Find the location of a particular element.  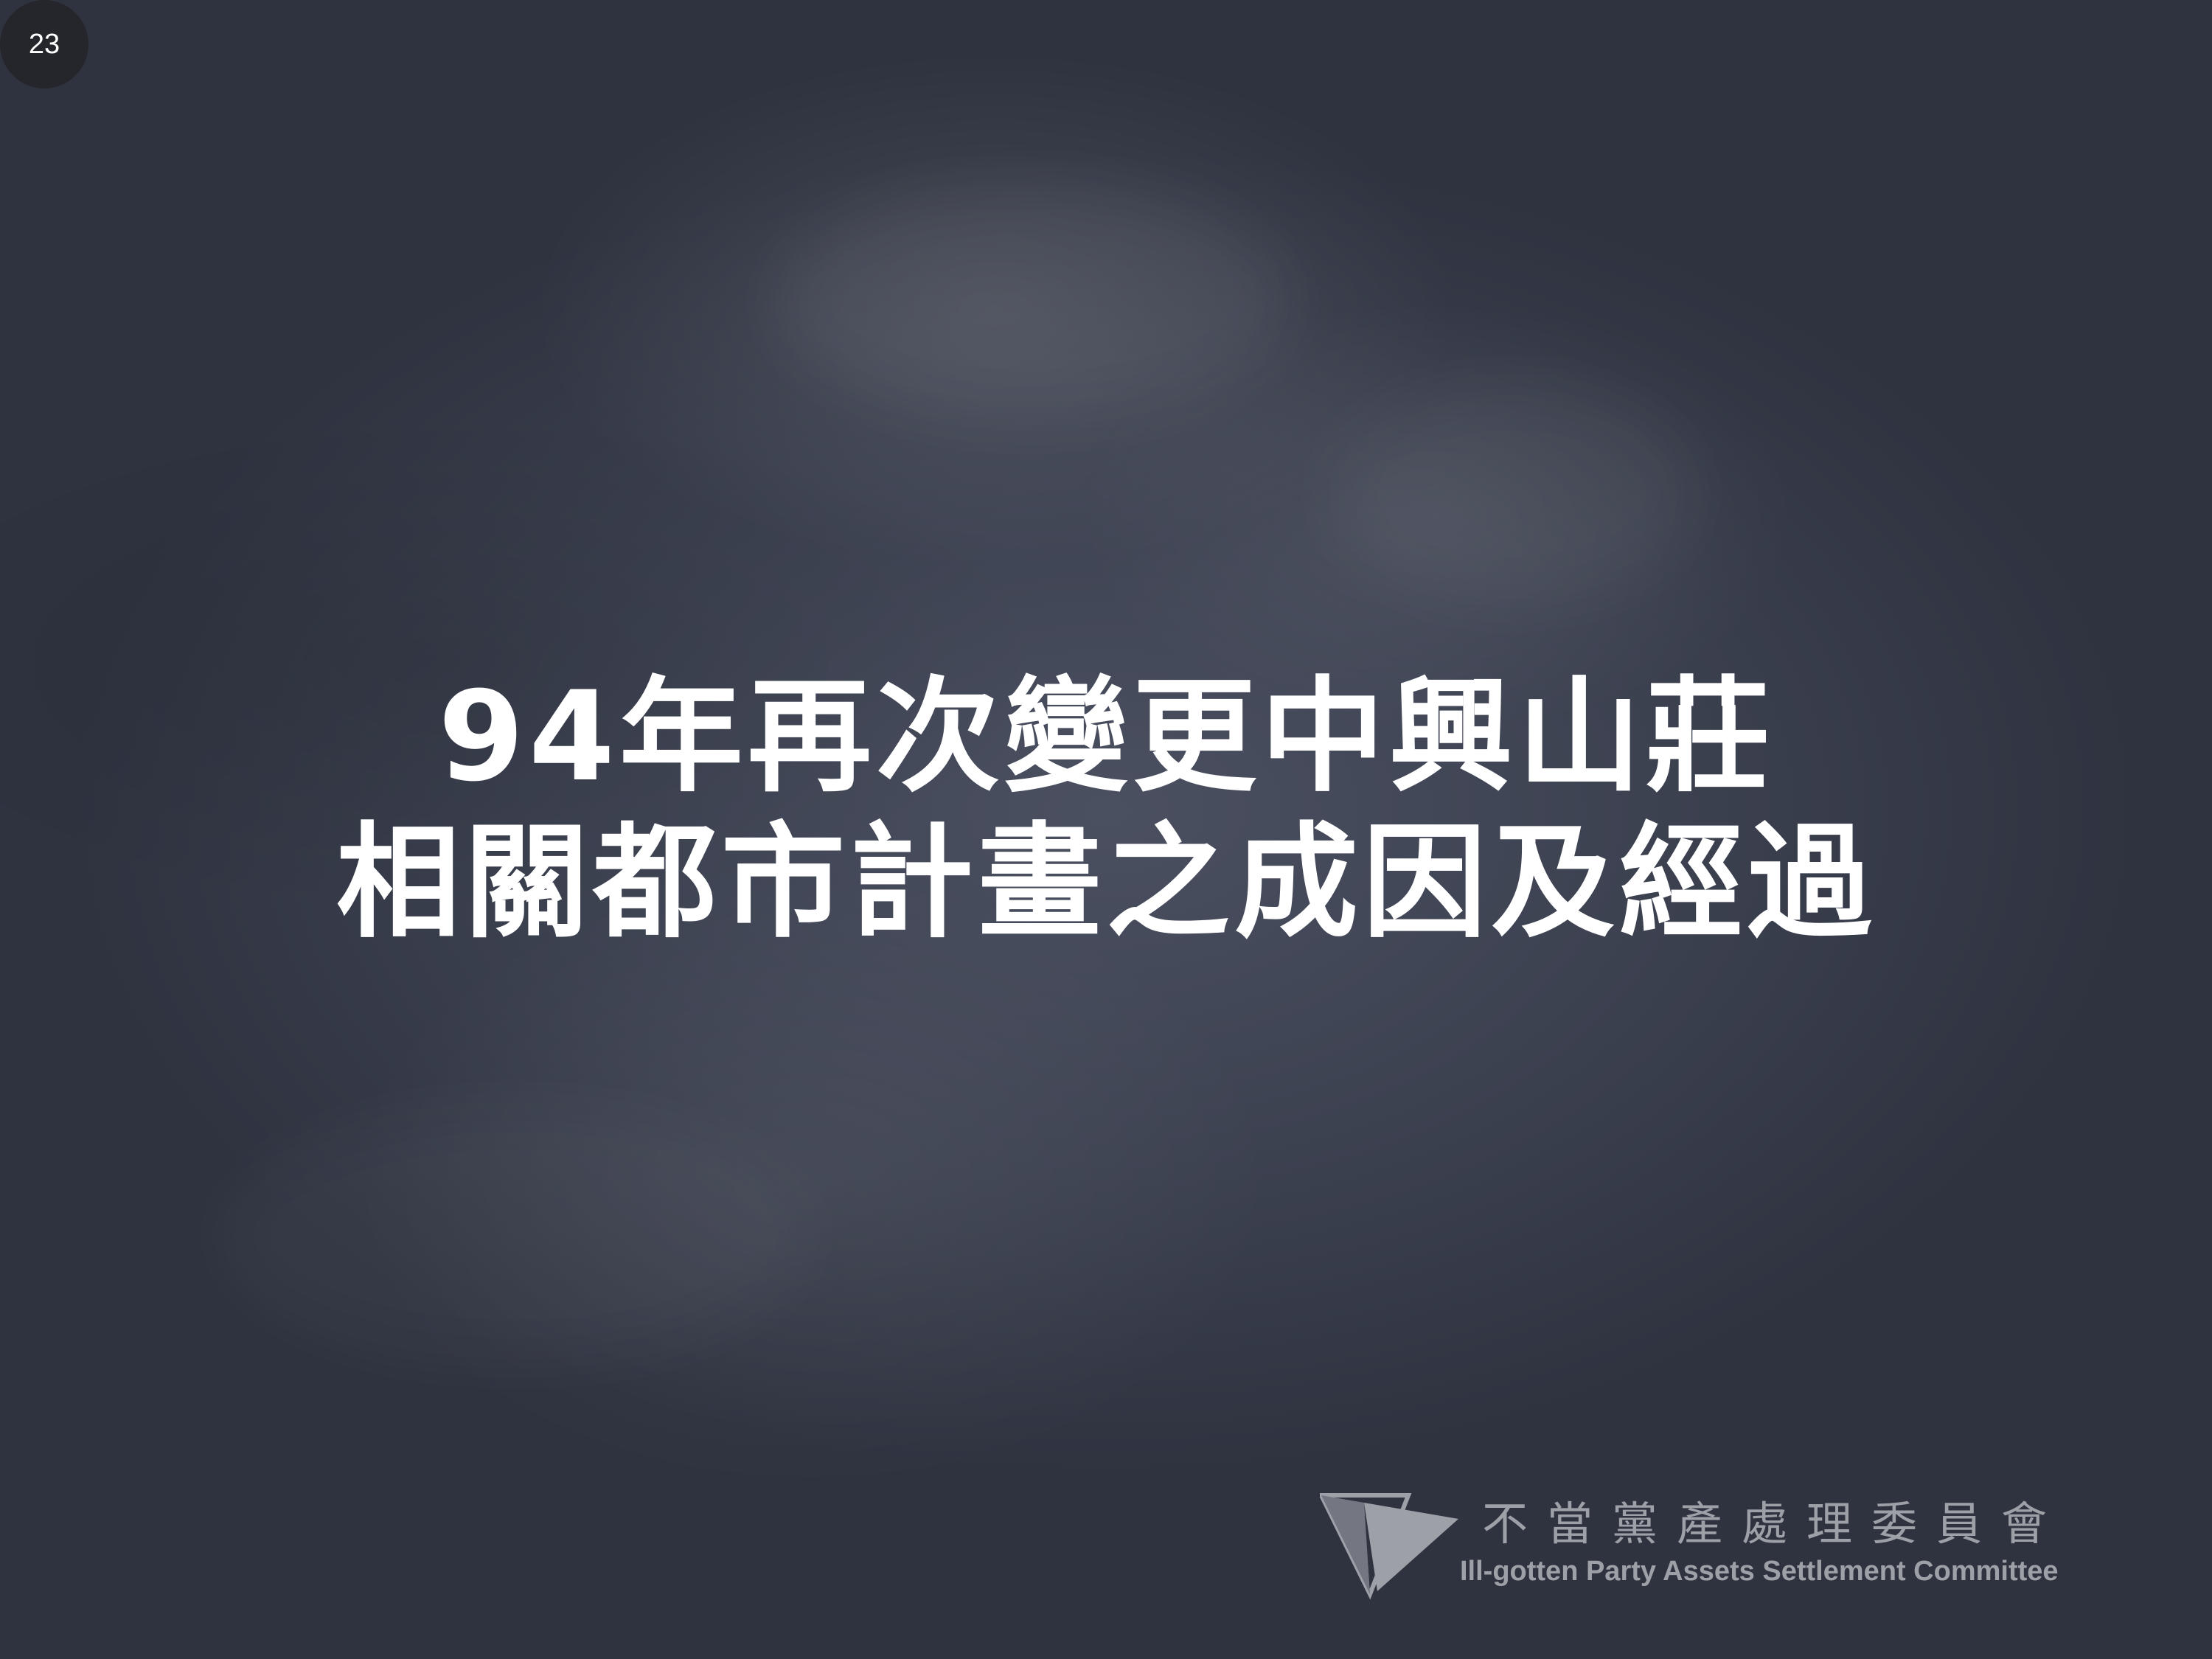

triangle-logo-icon is located at coordinates (1389, 1546).